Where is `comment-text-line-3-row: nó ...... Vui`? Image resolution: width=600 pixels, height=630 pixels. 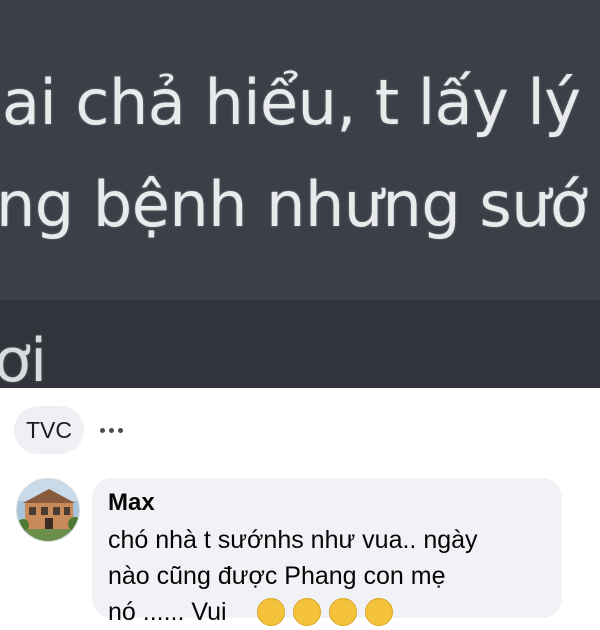
comment-text-line-3-row: nó ...... Vui is located at coordinates (327, 612).